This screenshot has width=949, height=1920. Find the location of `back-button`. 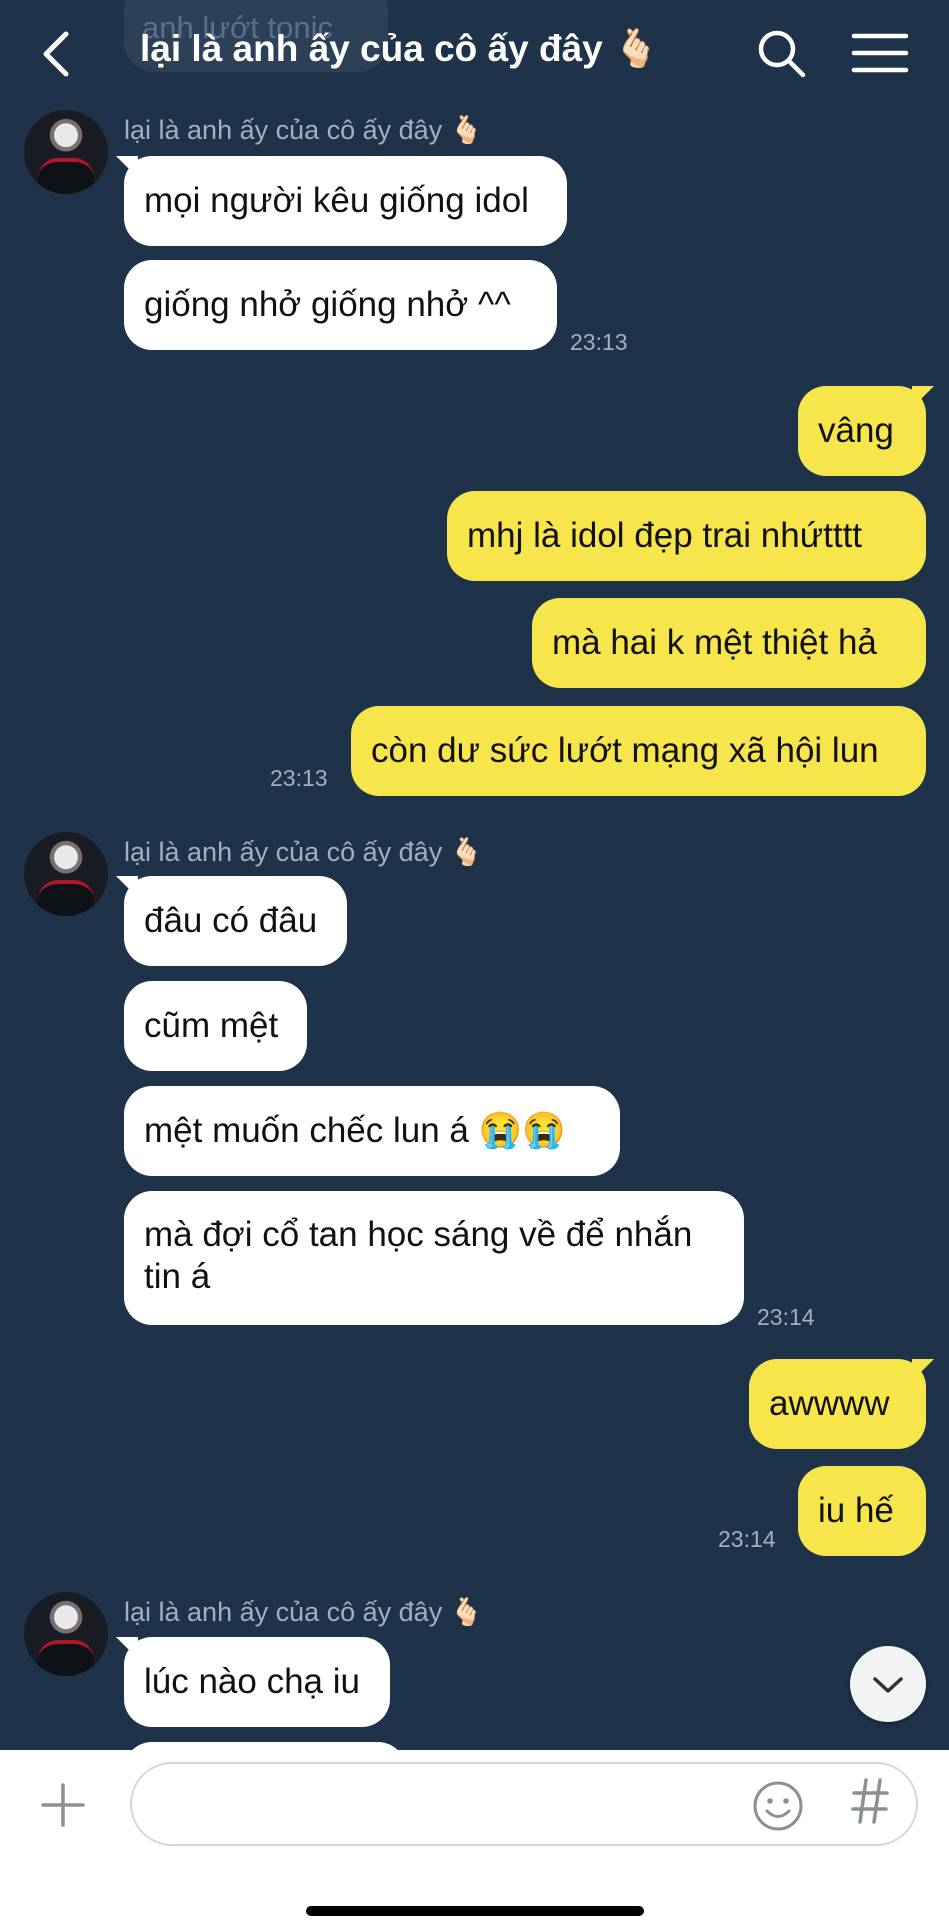

back-button is located at coordinates (62, 54).